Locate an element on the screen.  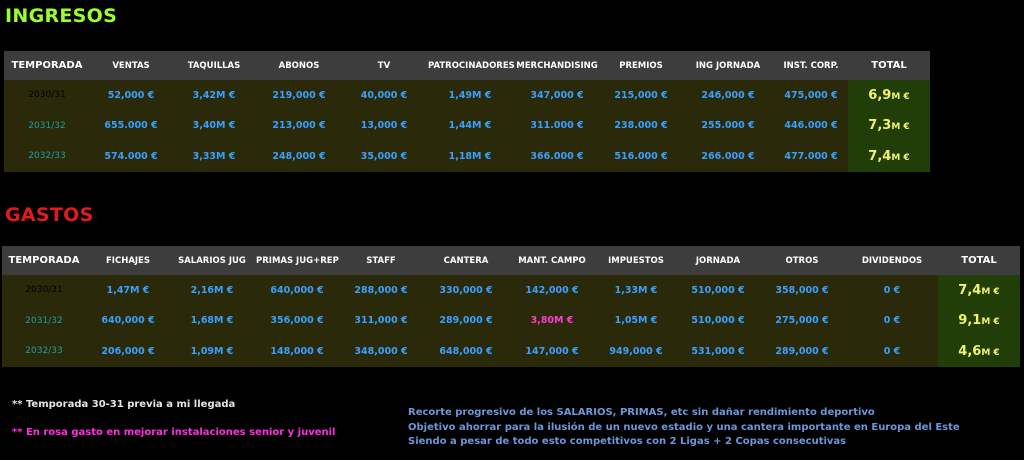
season-cell: 2030/31 is located at coordinates (44, 290).